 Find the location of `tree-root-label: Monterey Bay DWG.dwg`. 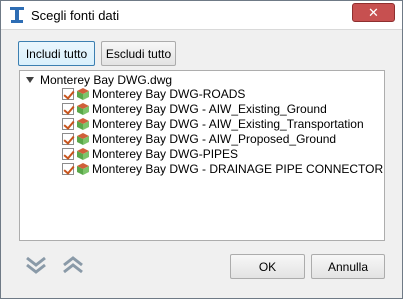

tree-root-label: Monterey Bay DWG.dwg is located at coordinates (106, 80).